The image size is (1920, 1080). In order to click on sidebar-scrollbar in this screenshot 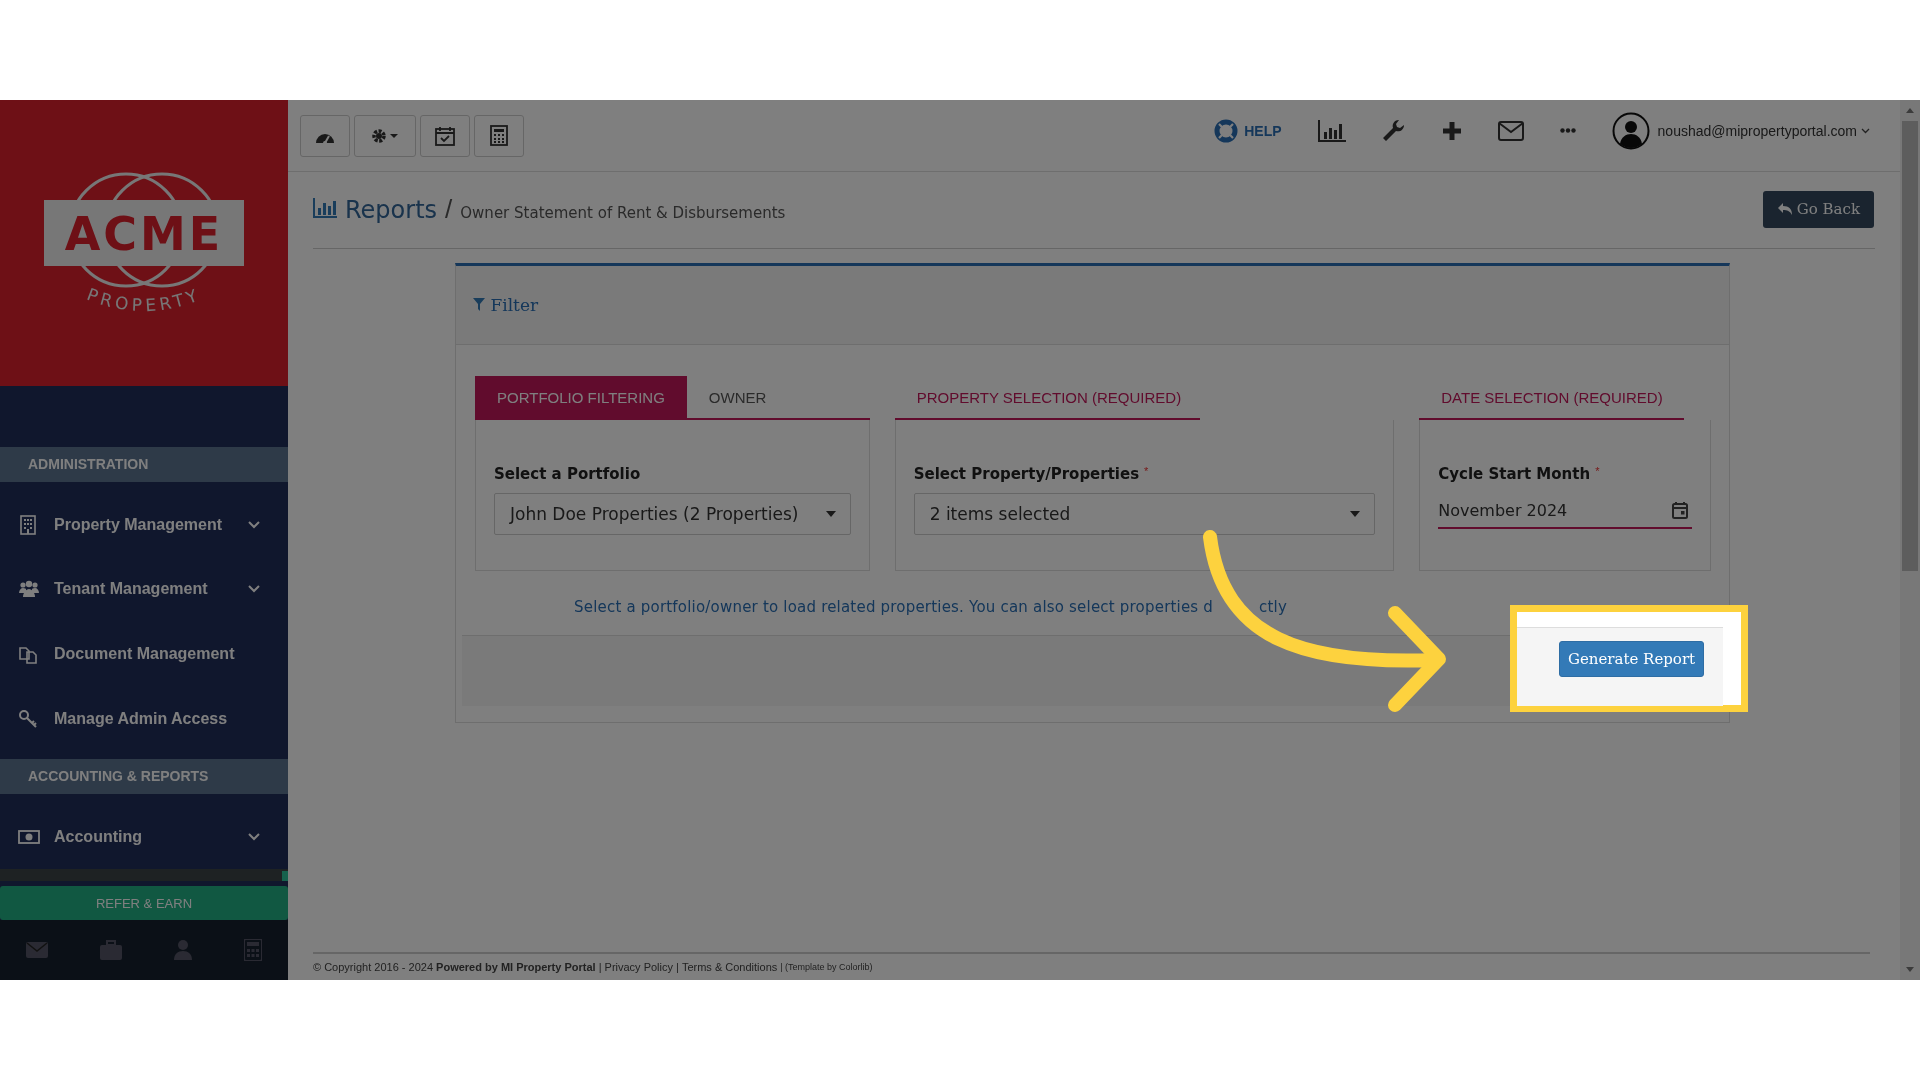, I will do `click(144, 875)`.